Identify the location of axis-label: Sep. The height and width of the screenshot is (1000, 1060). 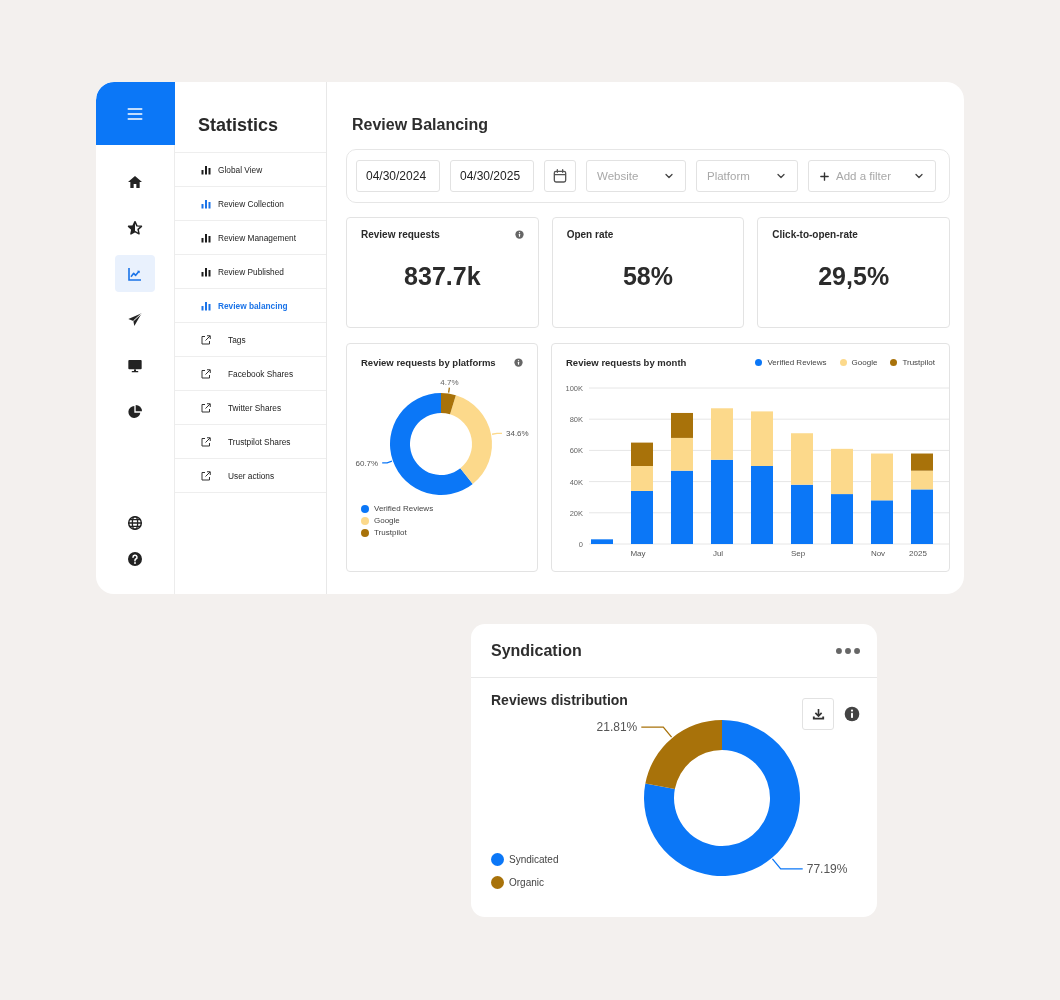
(798, 553).